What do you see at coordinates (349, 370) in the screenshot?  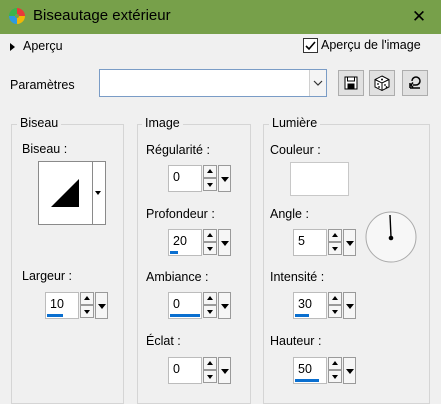 I see `elevation-dropdown-button` at bounding box center [349, 370].